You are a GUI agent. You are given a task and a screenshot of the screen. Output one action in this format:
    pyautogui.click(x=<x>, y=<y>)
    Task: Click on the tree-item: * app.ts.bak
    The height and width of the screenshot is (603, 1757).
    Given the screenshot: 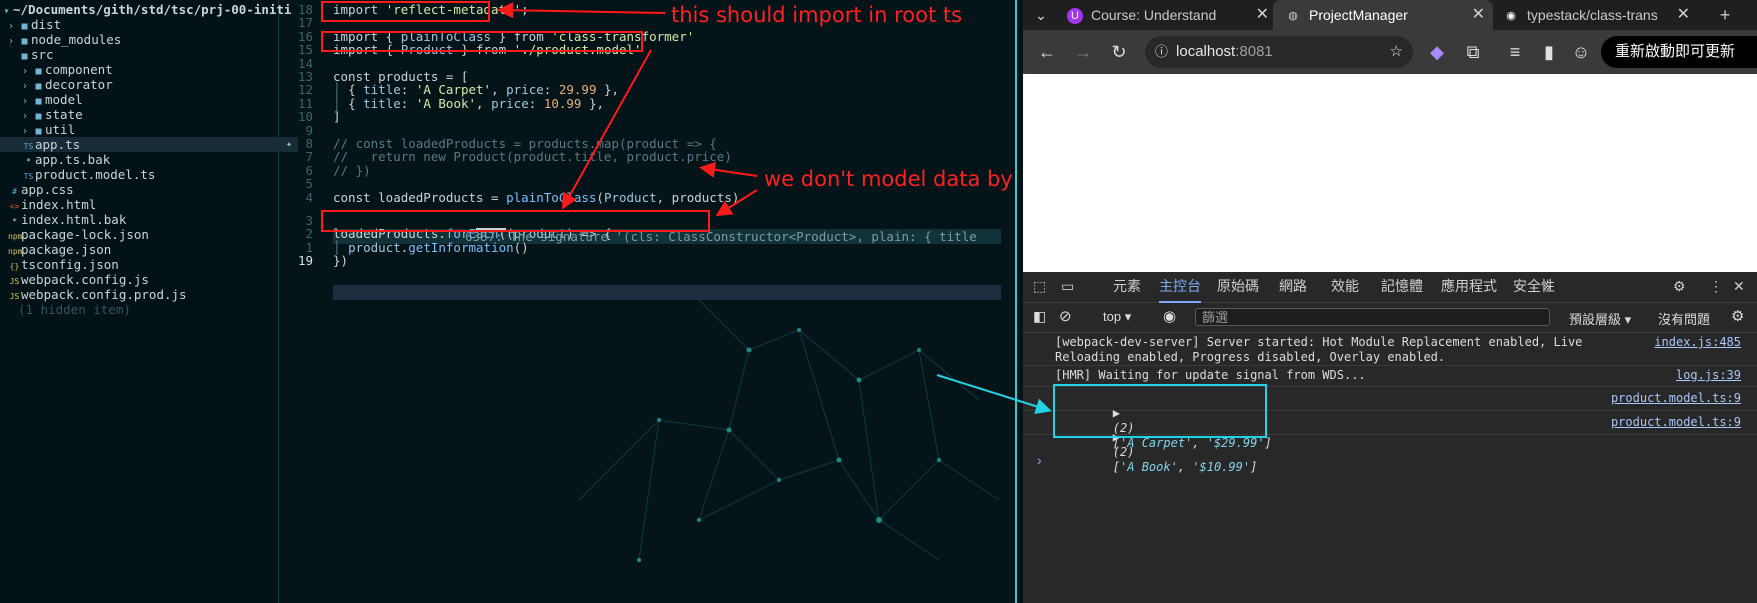 What is the action you would take?
    pyautogui.click(x=149, y=159)
    